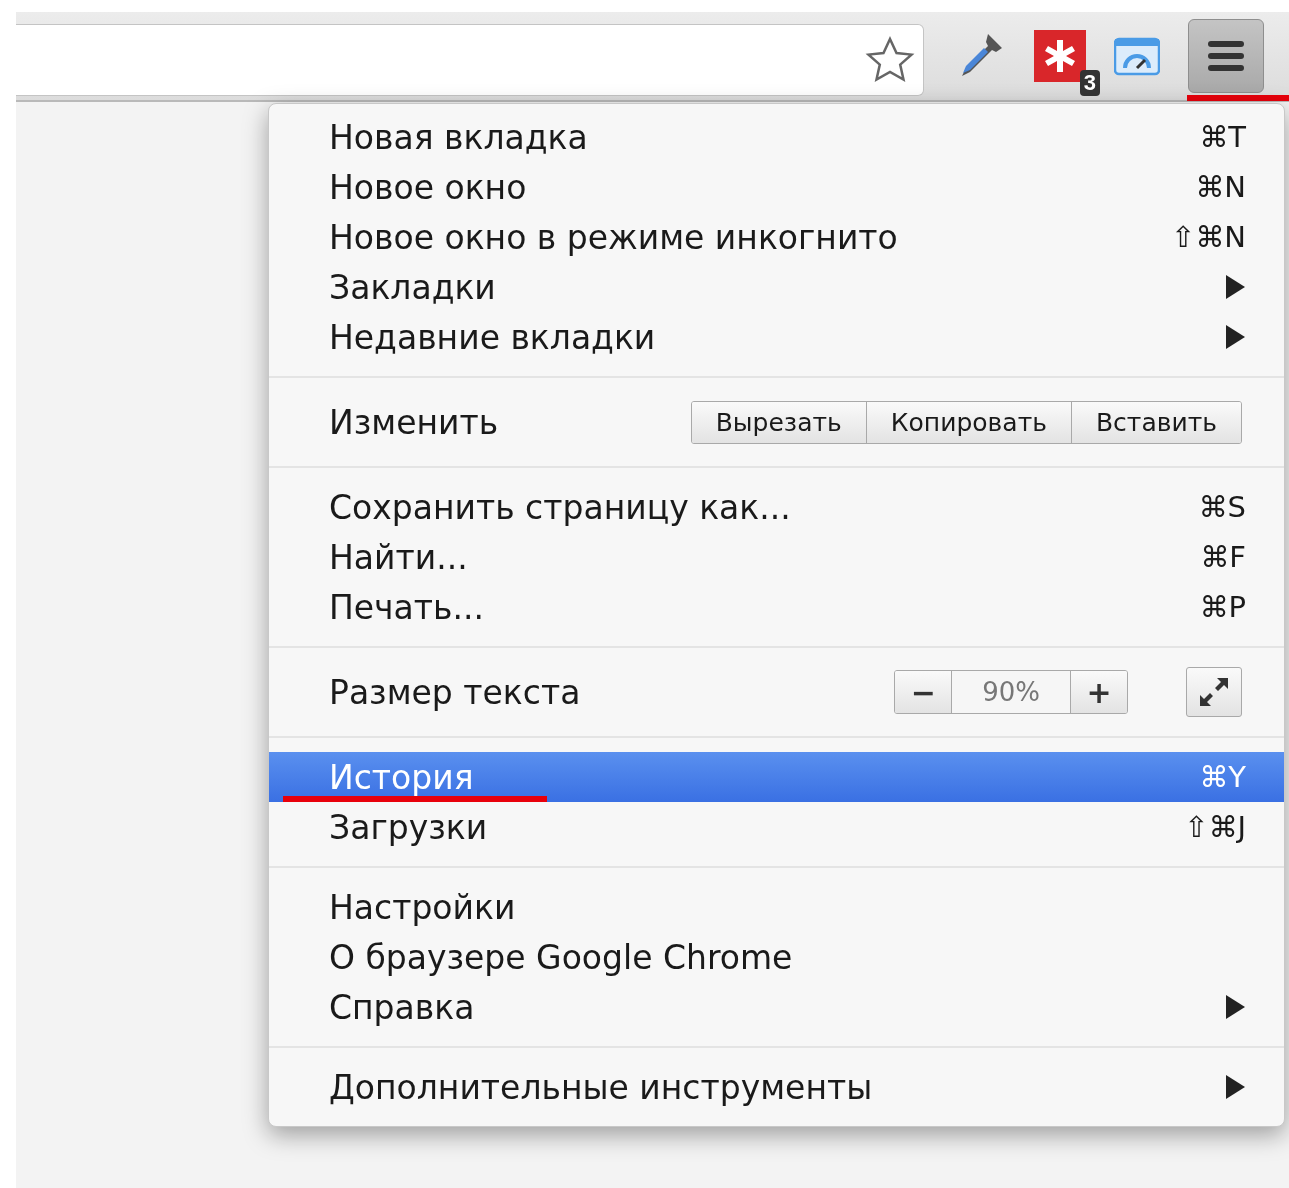  I want to click on zoom-out-button: −, so click(923, 692).